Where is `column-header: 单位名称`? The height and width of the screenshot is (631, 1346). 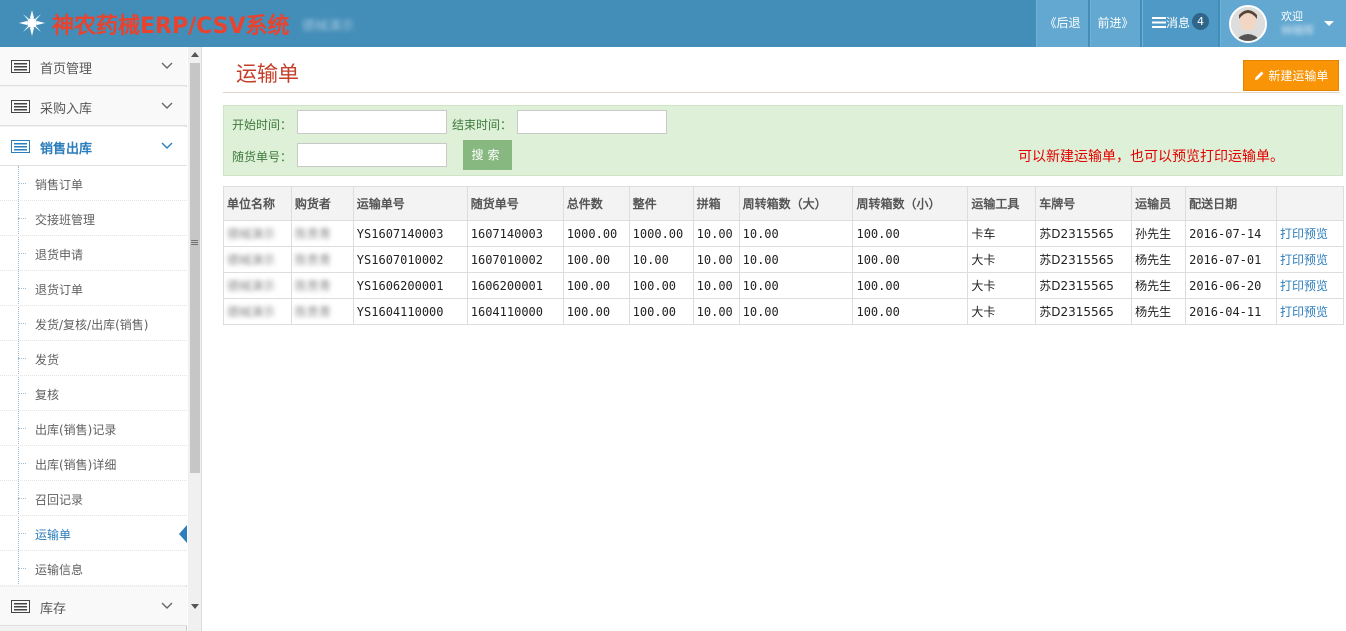 column-header: 单位名称 is located at coordinates (257, 203).